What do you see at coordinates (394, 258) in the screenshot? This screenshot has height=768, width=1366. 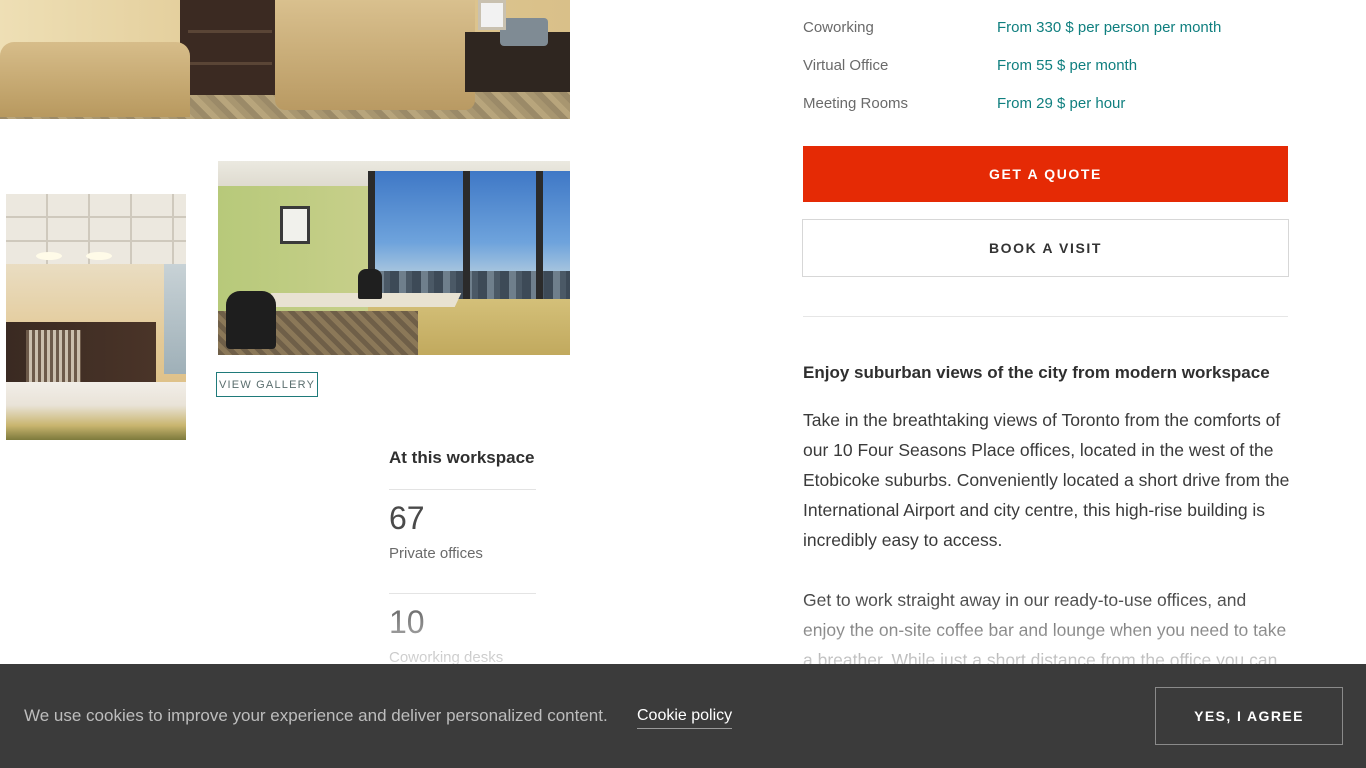 I see `gallery-photo-office` at bounding box center [394, 258].